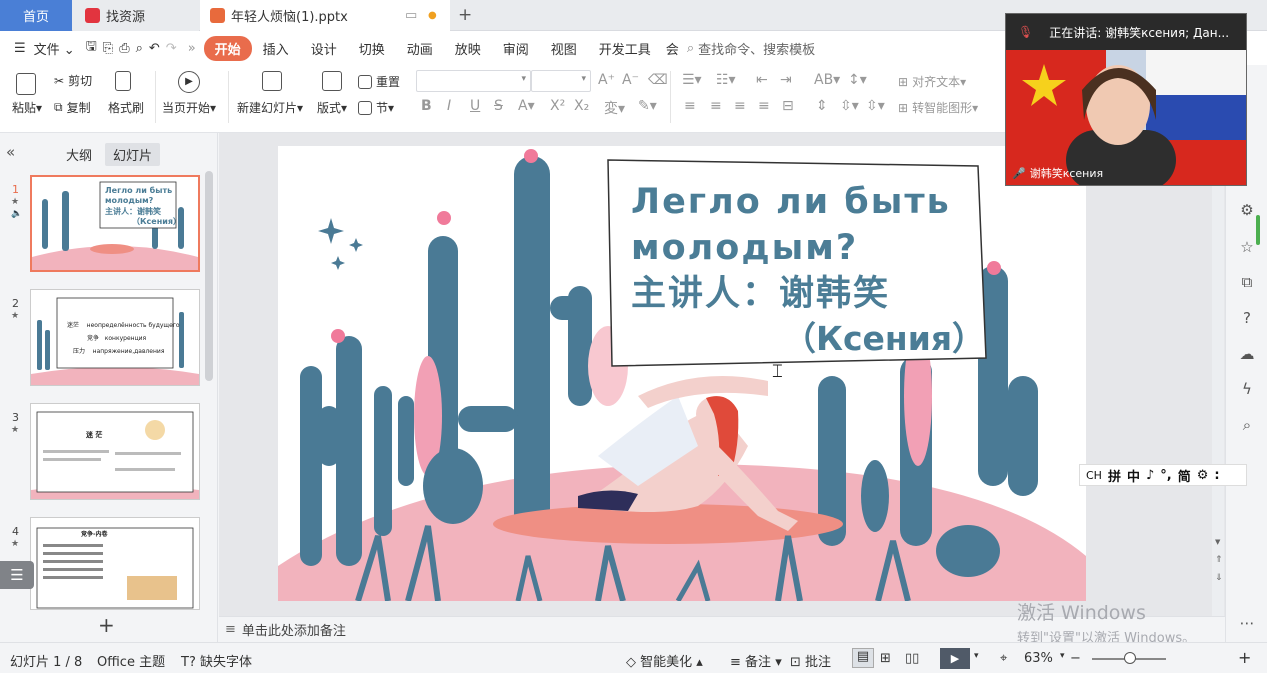  What do you see at coordinates (1247, 425) in the screenshot?
I see `reader-icon: ⌕` at bounding box center [1247, 425].